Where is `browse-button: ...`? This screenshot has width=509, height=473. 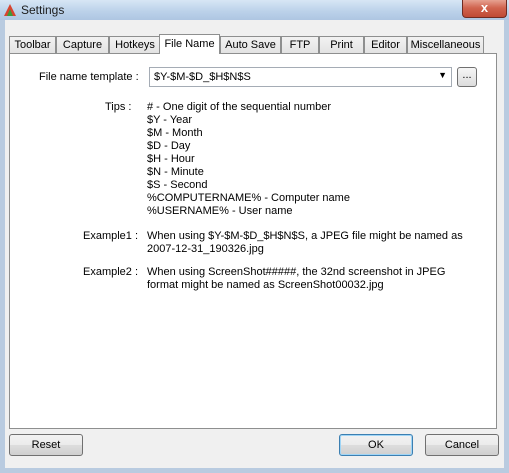 browse-button: ... is located at coordinates (467, 77).